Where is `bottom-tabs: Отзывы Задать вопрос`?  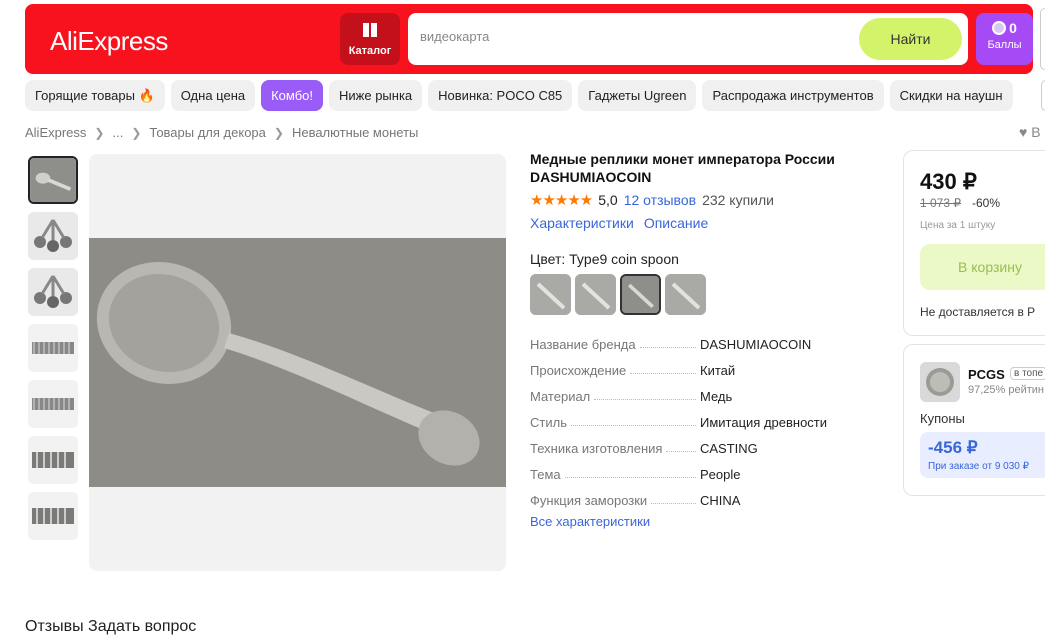 bottom-tabs: Отзывы Задать вопрос is located at coordinates (110, 627).